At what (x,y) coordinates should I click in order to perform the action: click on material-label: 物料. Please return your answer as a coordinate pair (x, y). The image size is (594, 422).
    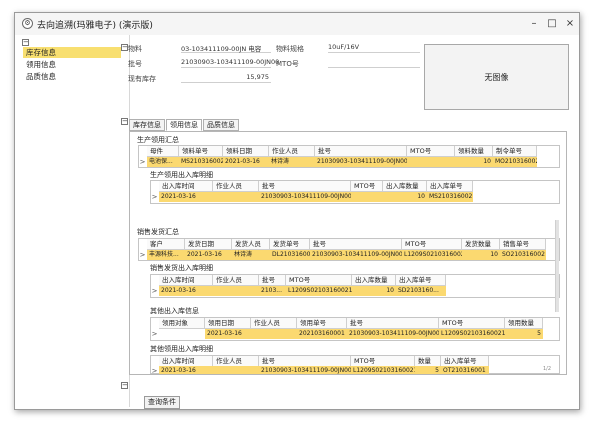
    Looking at the image, I should click on (135, 49).